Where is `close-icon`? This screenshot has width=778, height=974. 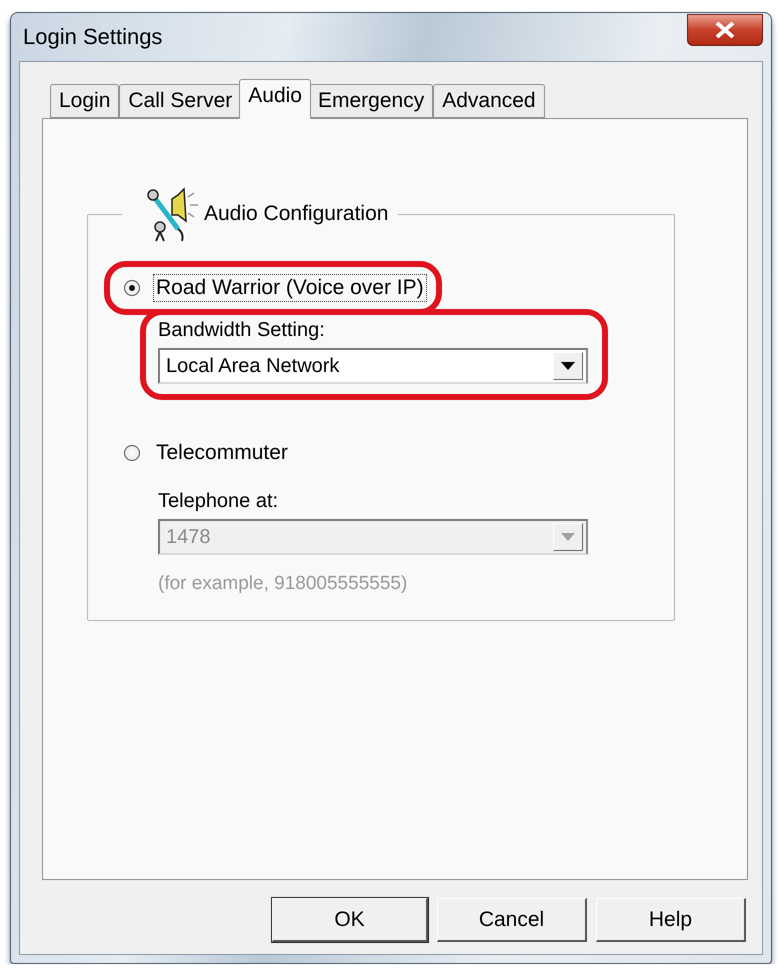 close-icon is located at coordinates (725, 30).